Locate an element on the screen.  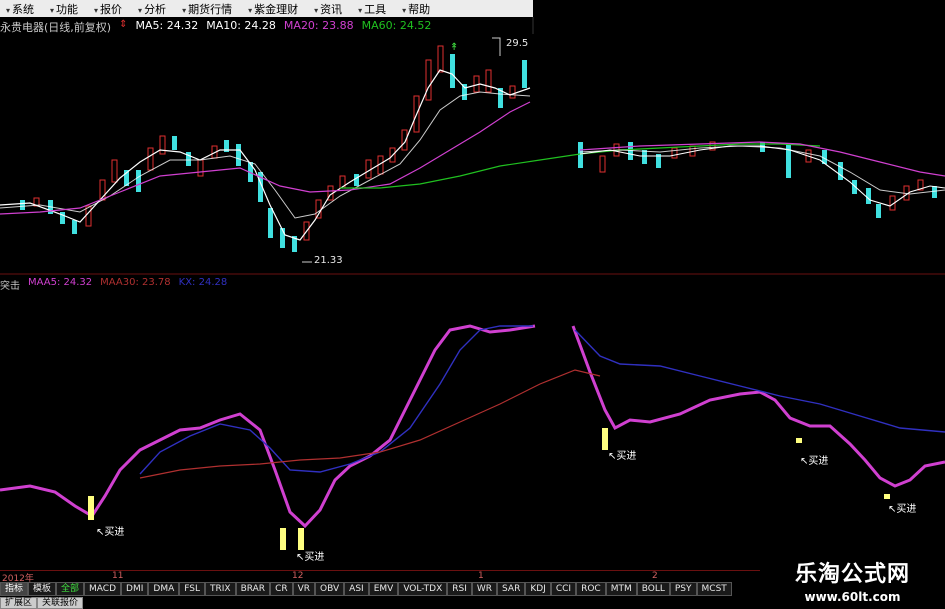
tab-template: 模板 is located at coordinates (42, 589).